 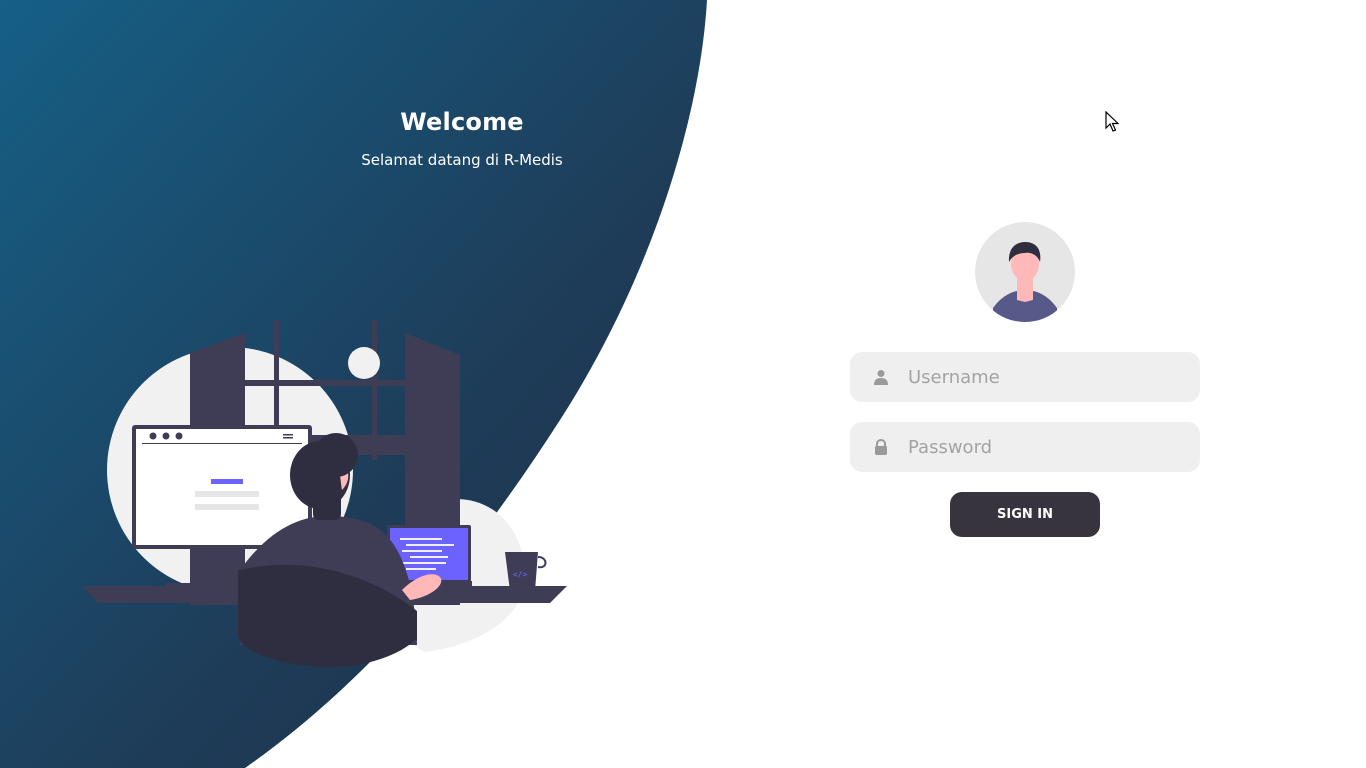 I want to click on welcome-heading-group: Welcome Selamat datang di R-Medis, so click(x=462, y=138).